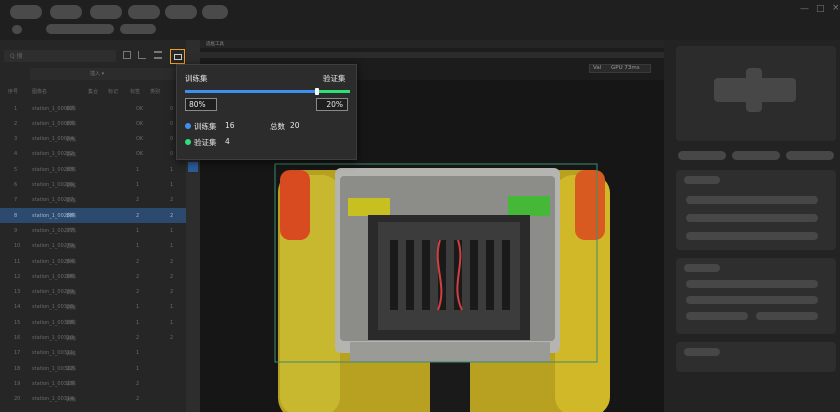 The height and width of the screenshot is (412, 840). Describe the element at coordinates (93, 353) in the screenshot. I see `table-row: 17 station_1_00311 训练 1` at that location.